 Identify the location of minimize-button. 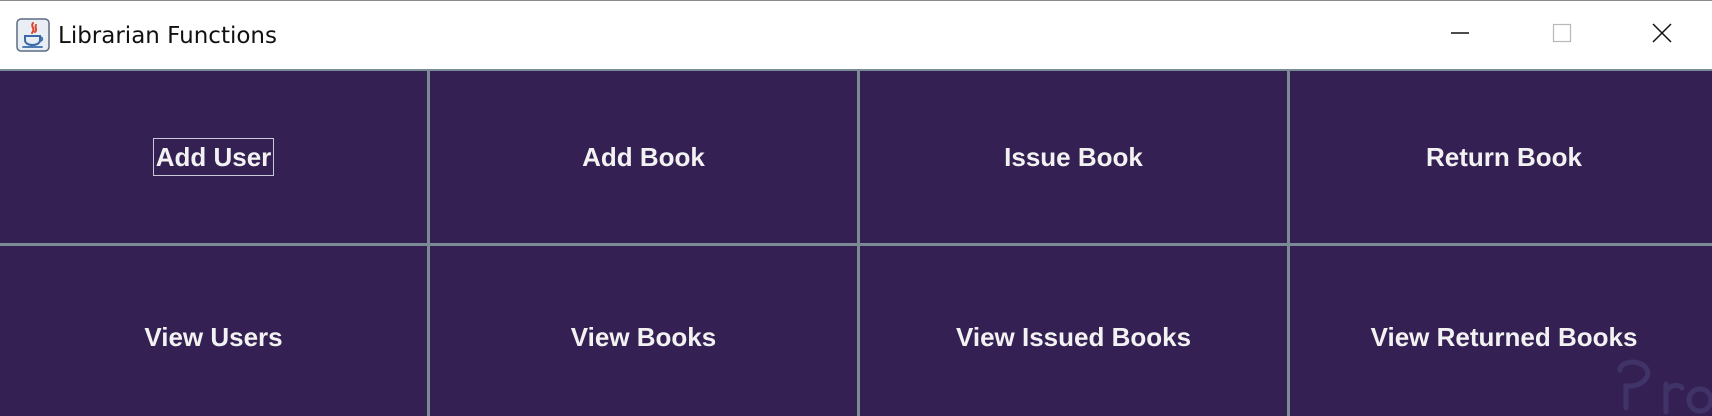
(1460, 35).